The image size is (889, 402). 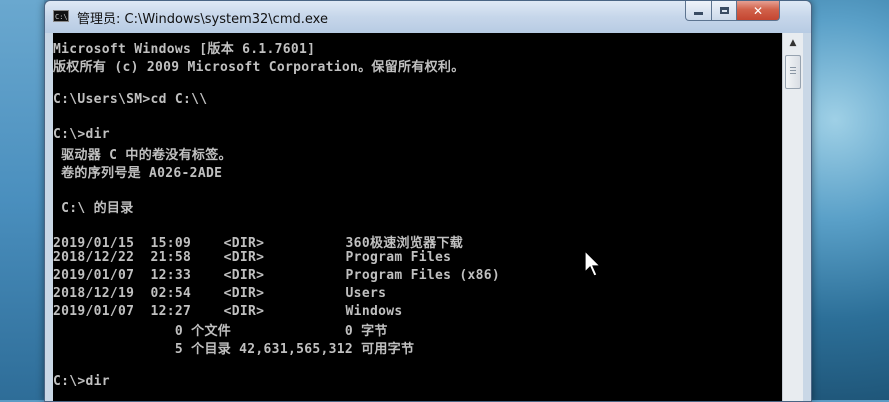 What do you see at coordinates (142, 155) in the screenshot?
I see `console-line: 驱动器 C 中的卷没有标签。` at bounding box center [142, 155].